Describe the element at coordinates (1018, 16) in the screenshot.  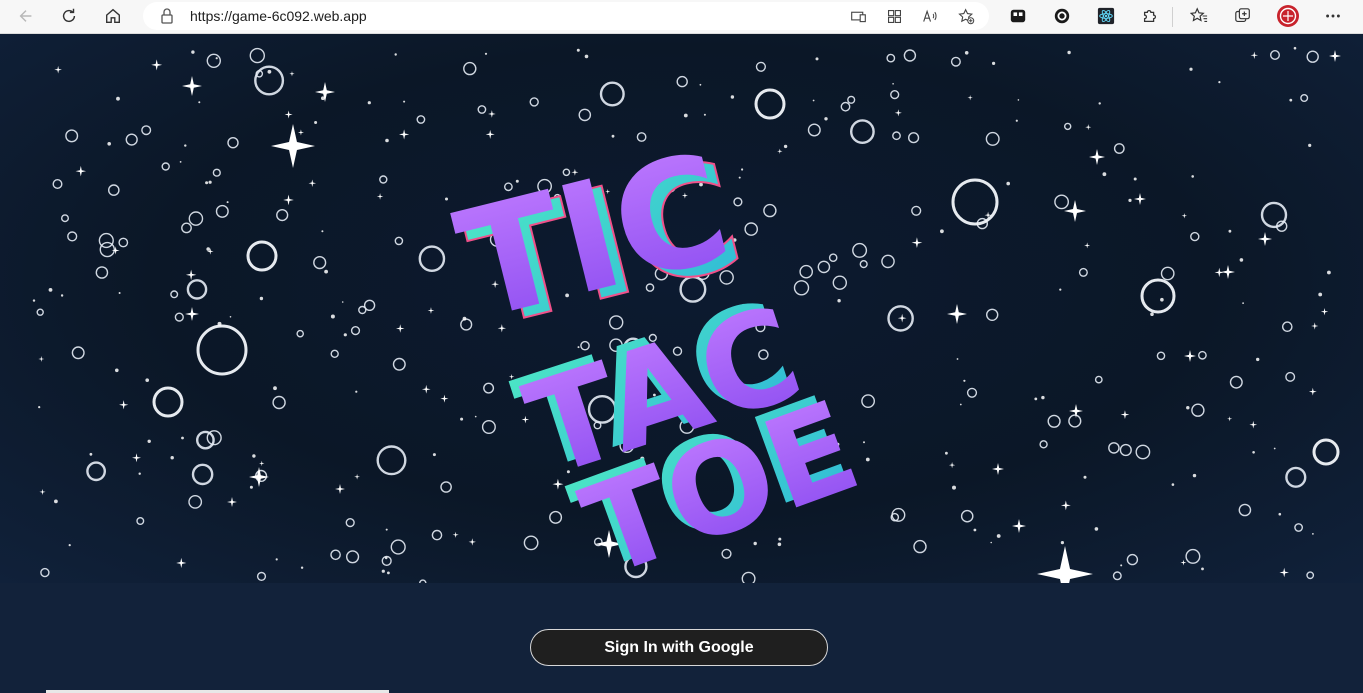
I see `extension-a-icon` at that location.